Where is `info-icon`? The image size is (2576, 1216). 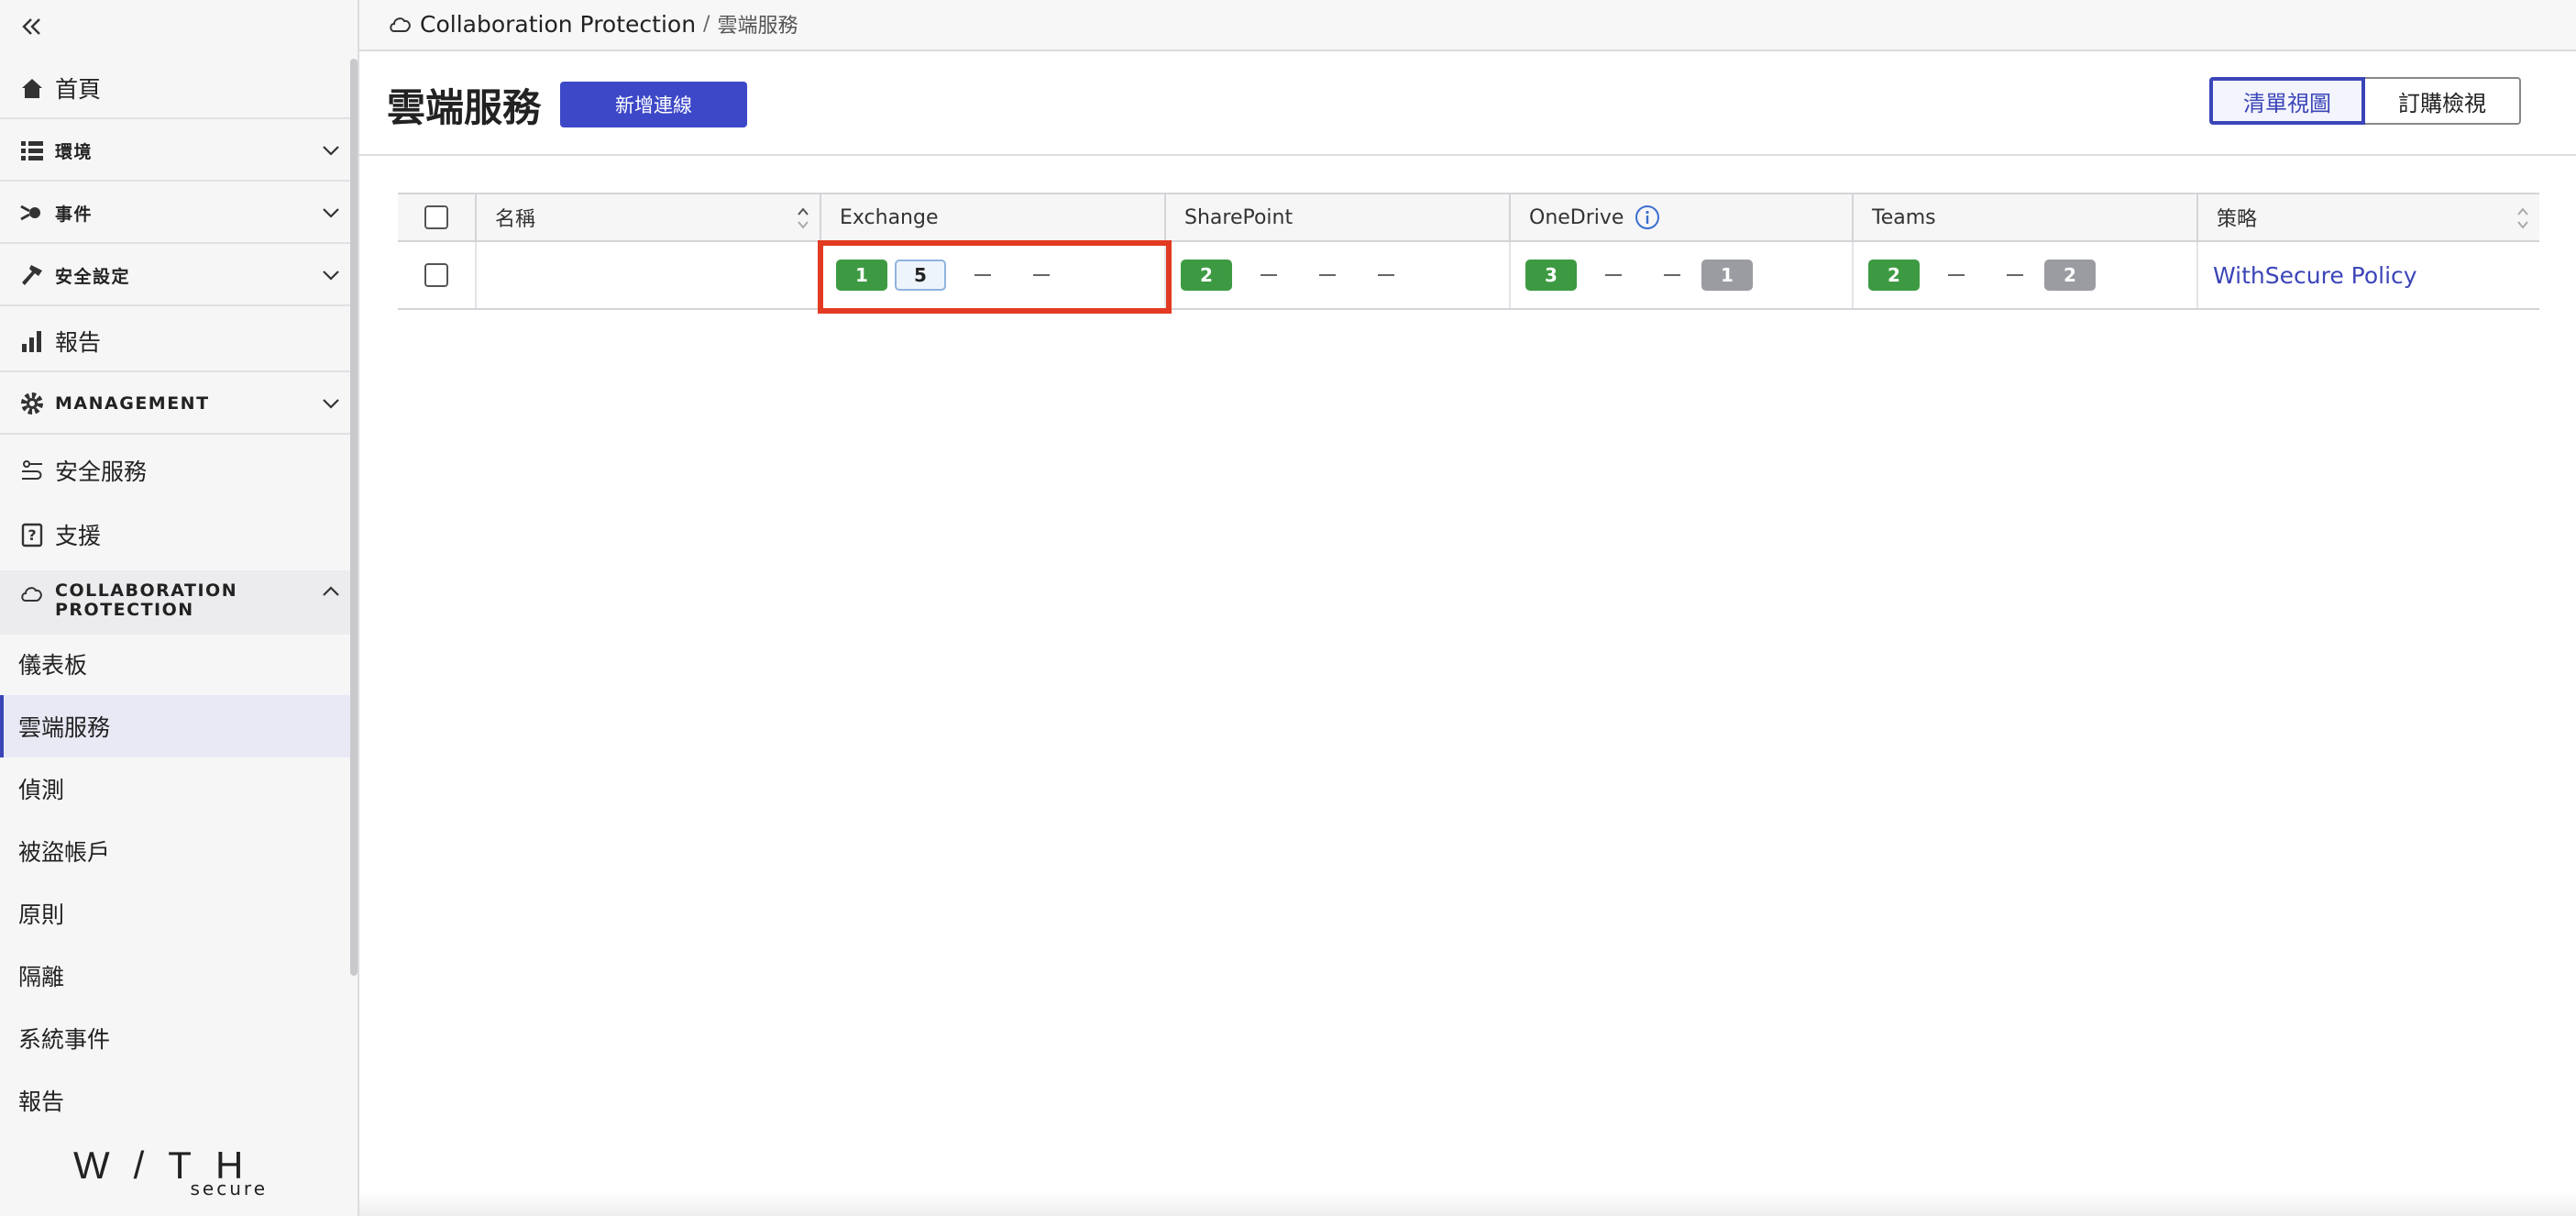 info-icon is located at coordinates (1647, 217).